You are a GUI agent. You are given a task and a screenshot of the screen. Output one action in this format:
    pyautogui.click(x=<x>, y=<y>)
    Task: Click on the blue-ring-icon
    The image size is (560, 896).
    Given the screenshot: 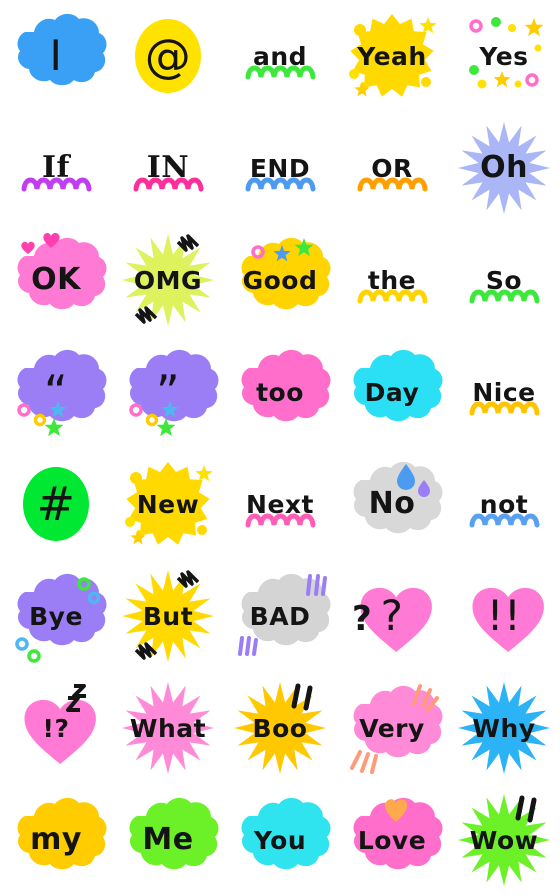 What is the action you would take?
    pyautogui.click(x=22, y=644)
    